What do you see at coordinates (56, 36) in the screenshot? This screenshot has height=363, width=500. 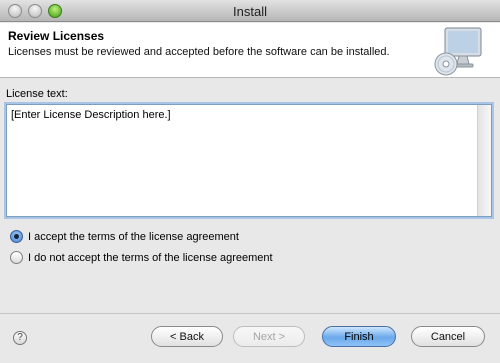 I see `page-title: Review Licenses` at bounding box center [56, 36].